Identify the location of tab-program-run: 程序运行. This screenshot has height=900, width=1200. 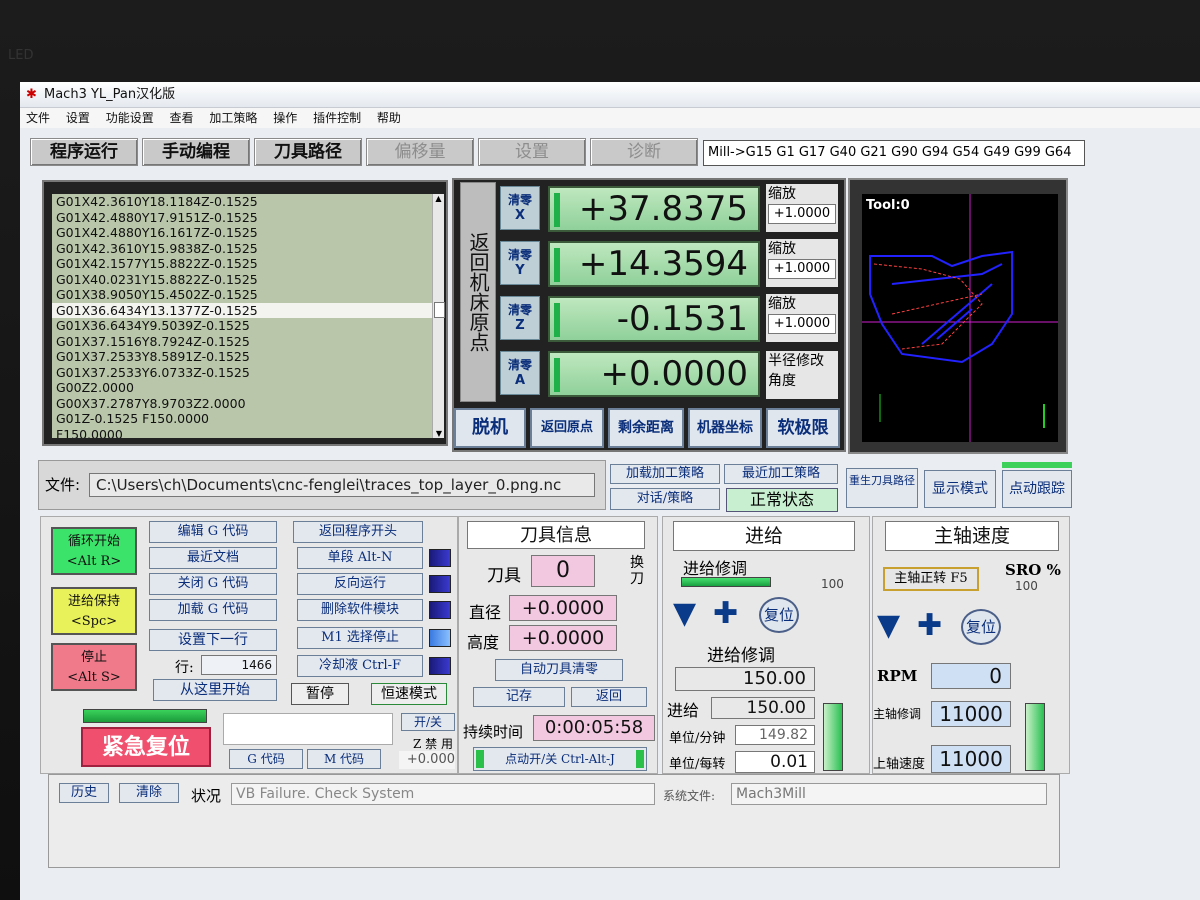
(84, 152).